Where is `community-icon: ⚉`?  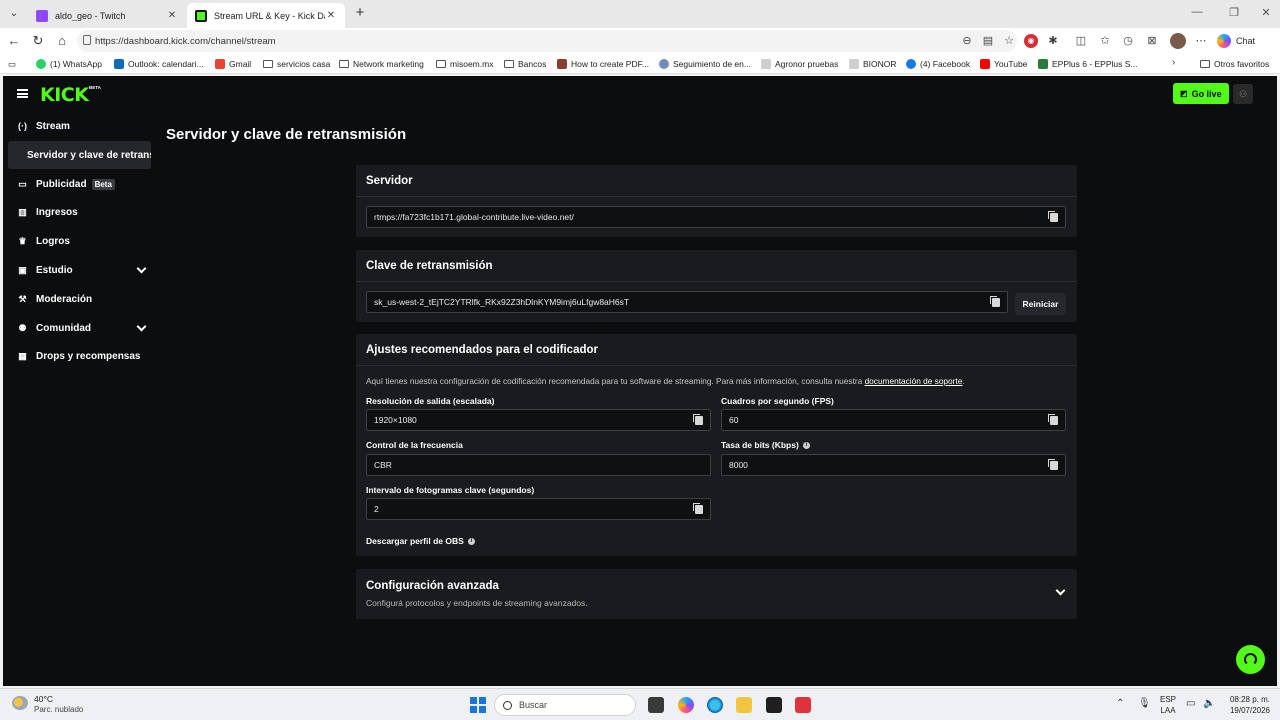 community-icon: ⚉ is located at coordinates (22, 327).